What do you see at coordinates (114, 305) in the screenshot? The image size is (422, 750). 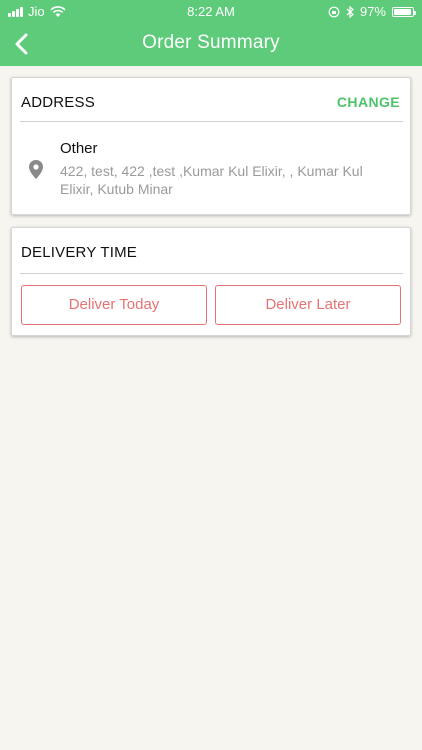 I see `deliver-today-button: Deliver Today` at bounding box center [114, 305].